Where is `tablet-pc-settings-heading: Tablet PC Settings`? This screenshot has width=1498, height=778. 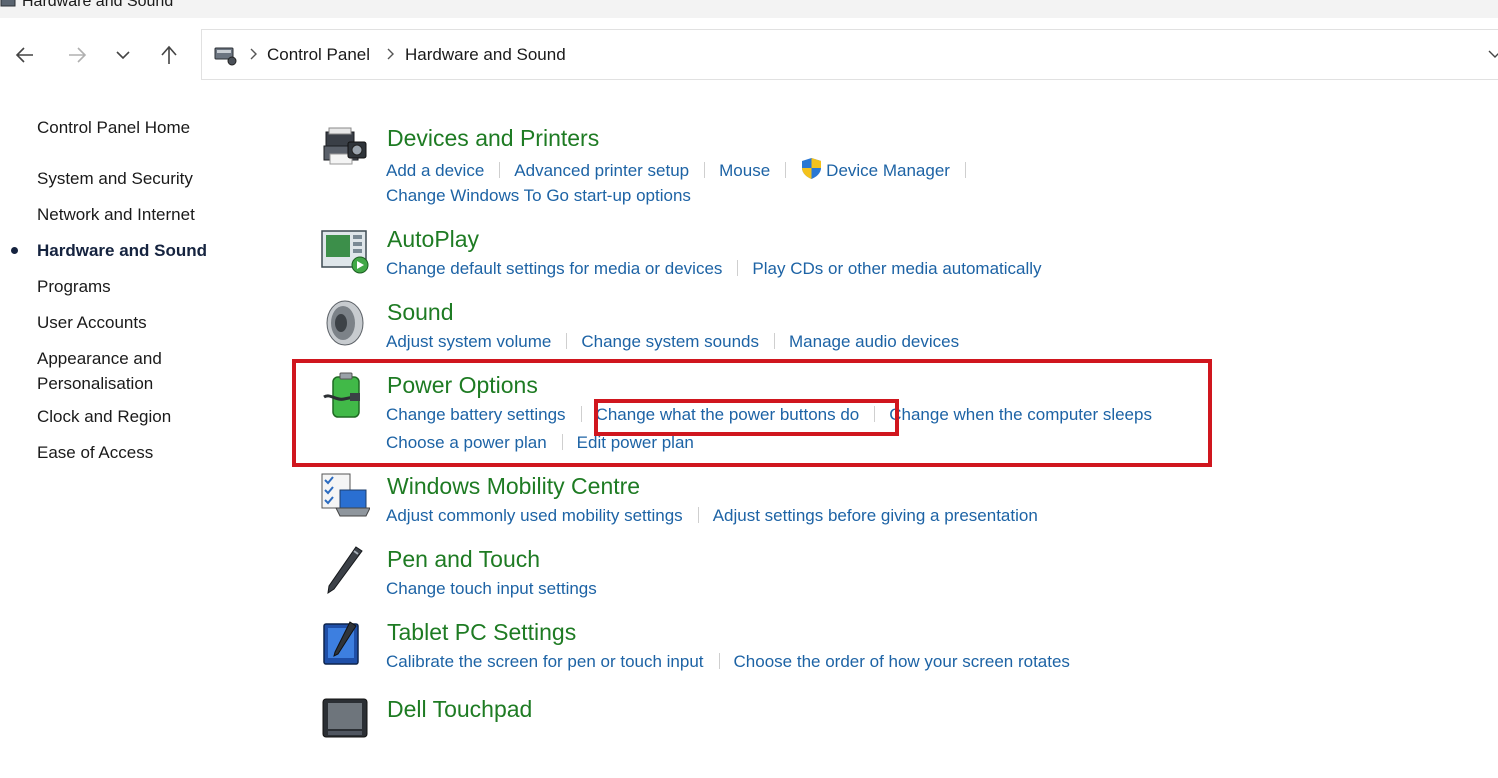 tablet-pc-settings-heading: Tablet PC Settings is located at coordinates (481, 632).